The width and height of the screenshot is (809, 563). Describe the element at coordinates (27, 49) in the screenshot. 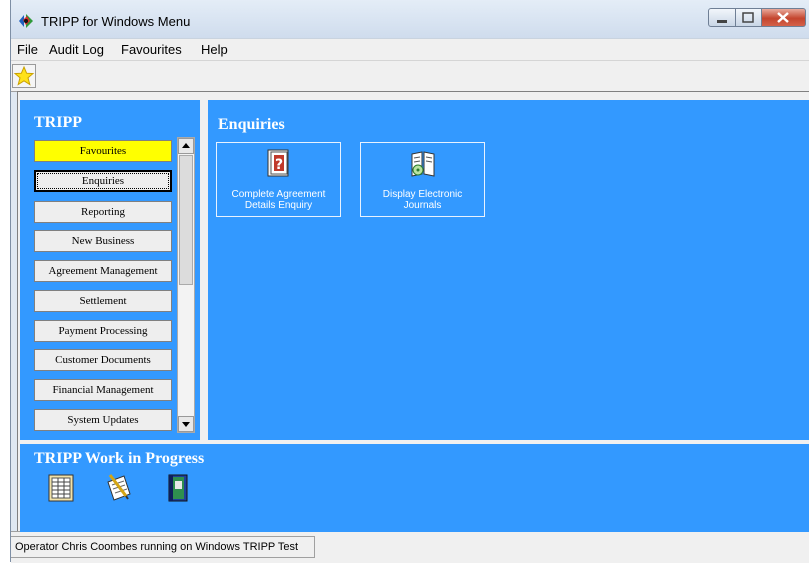

I see `menu-file: File` at that location.